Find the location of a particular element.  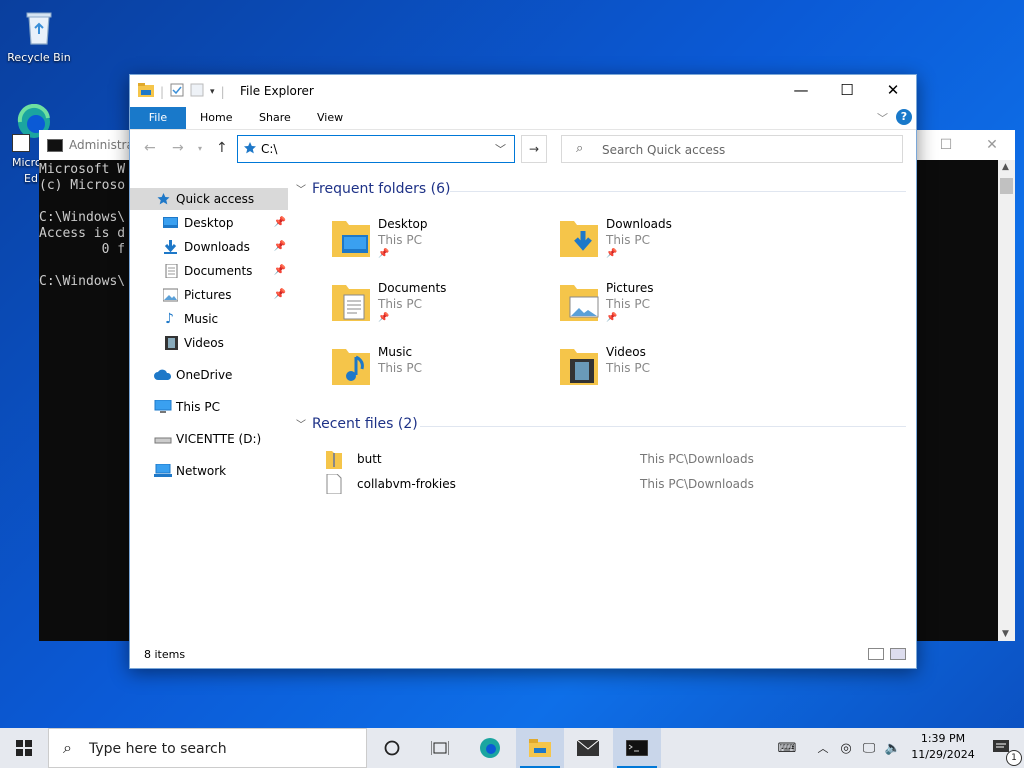

address-bar: C:\ ﹀ is located at coordinates (376, 149).